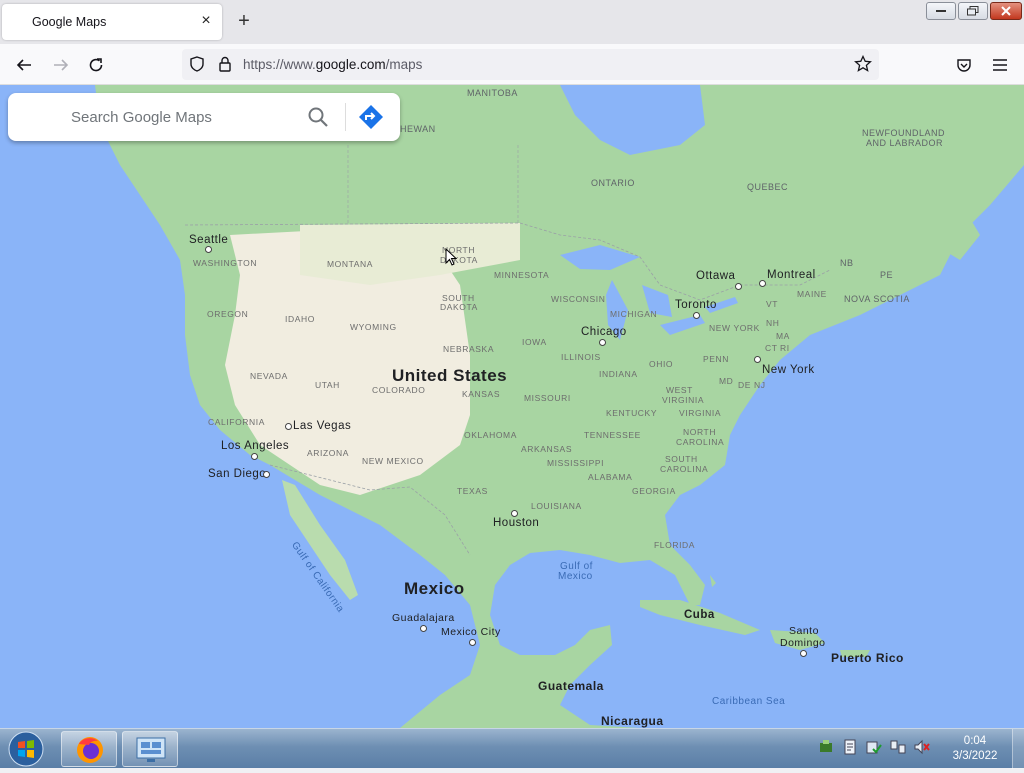 The image size is (1024, 773). I want to click on label-los-angeles: Los Angeles, so click(255, 446).